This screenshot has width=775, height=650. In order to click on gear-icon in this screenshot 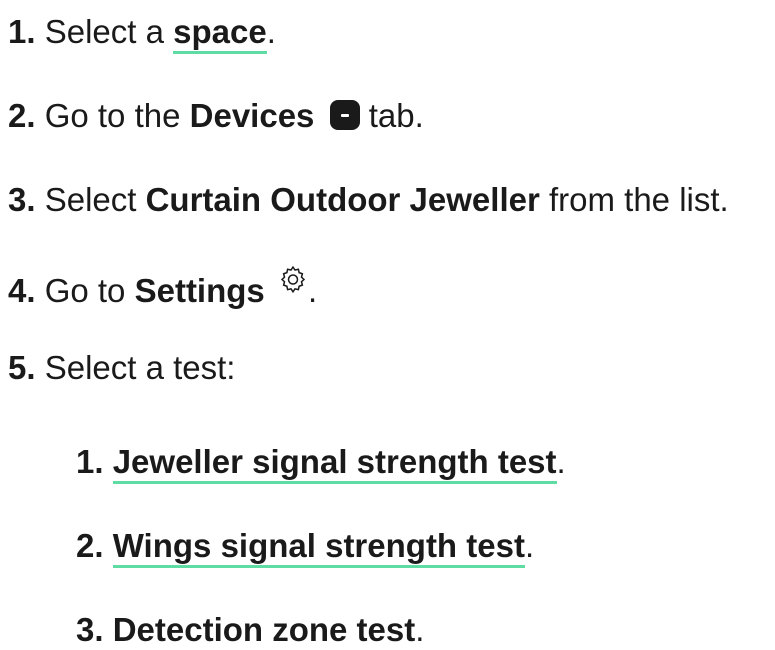, I will do `click(293, 279)`.